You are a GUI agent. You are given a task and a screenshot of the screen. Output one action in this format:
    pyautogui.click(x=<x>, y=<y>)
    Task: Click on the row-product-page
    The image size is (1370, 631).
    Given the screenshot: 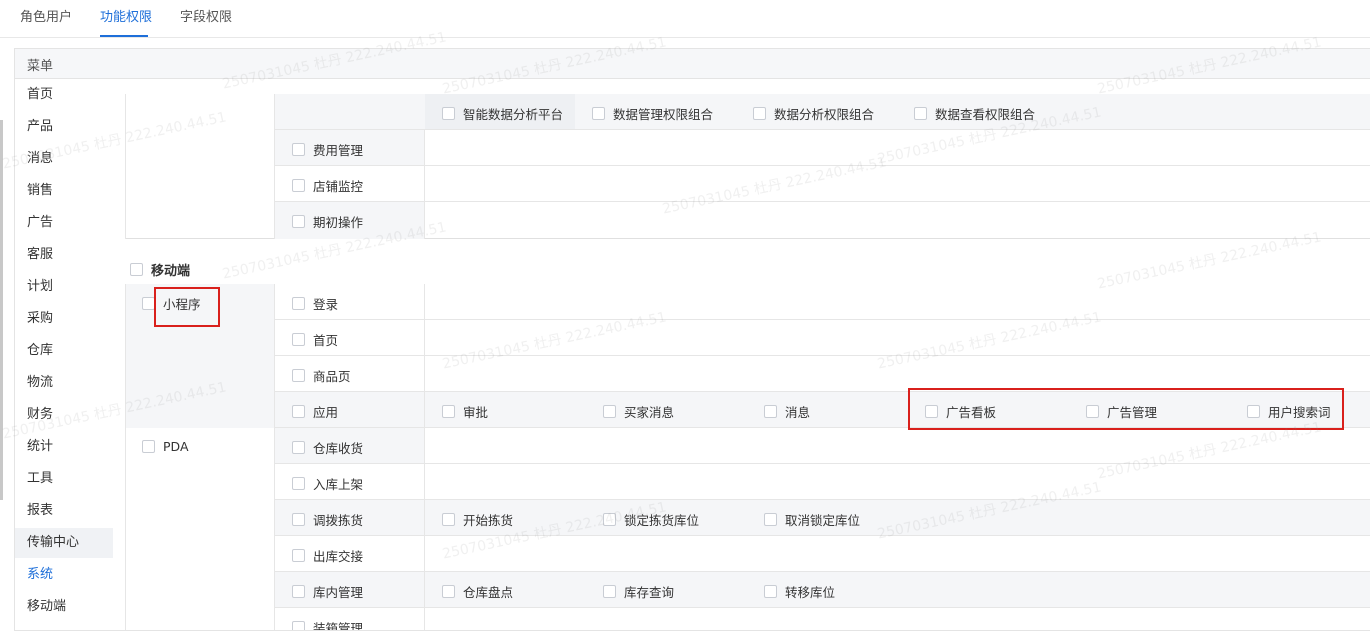 What is the action you would take?
    pyautogui.click(x=822, y=374)
    